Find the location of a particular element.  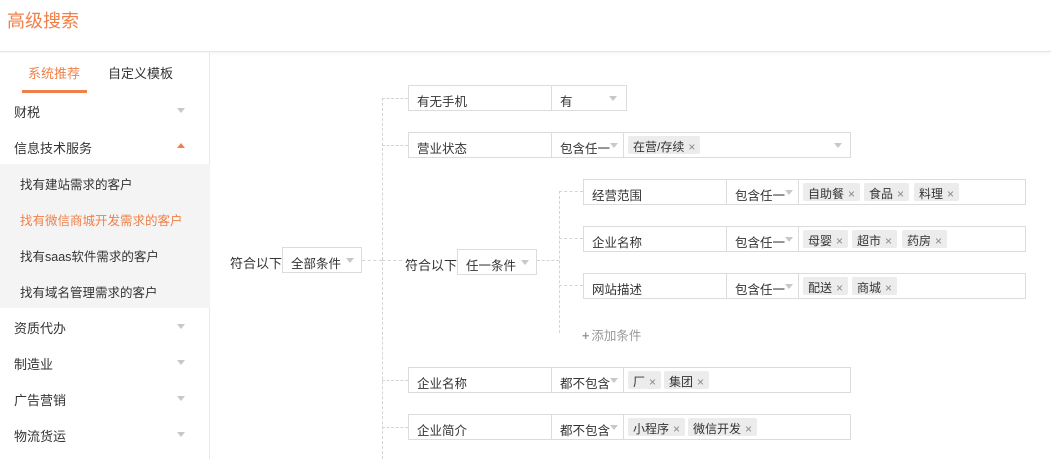

category-label: 财税 is located at coordinates (27, 112).